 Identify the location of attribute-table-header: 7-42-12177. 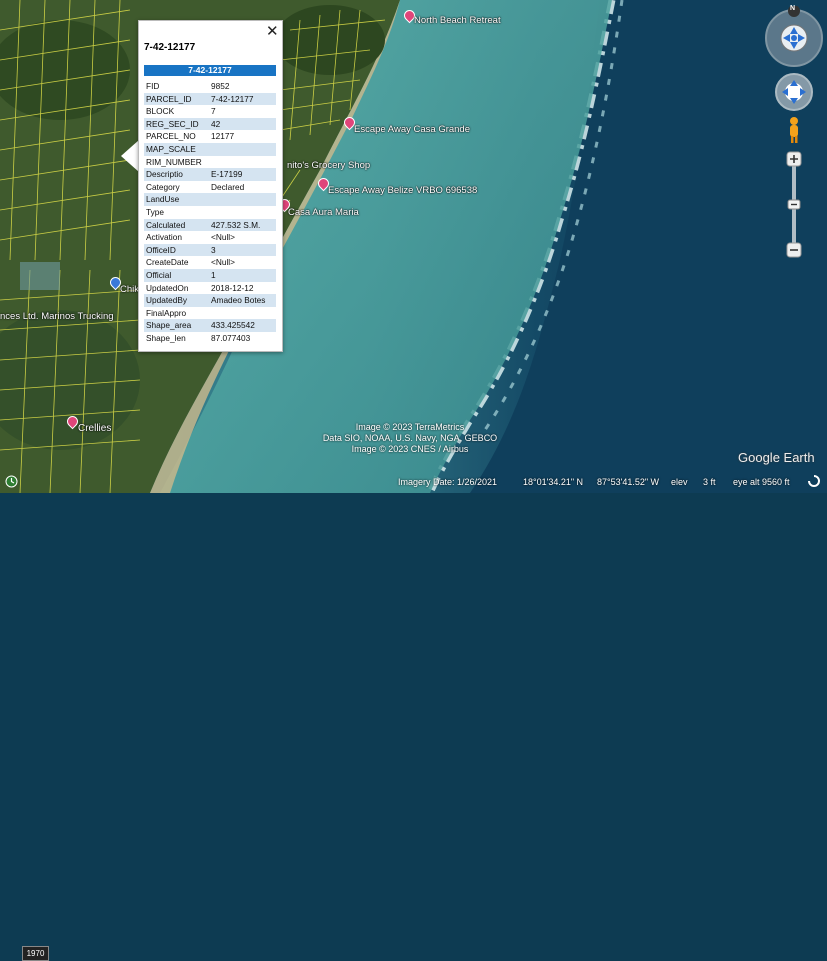
(210, 70).